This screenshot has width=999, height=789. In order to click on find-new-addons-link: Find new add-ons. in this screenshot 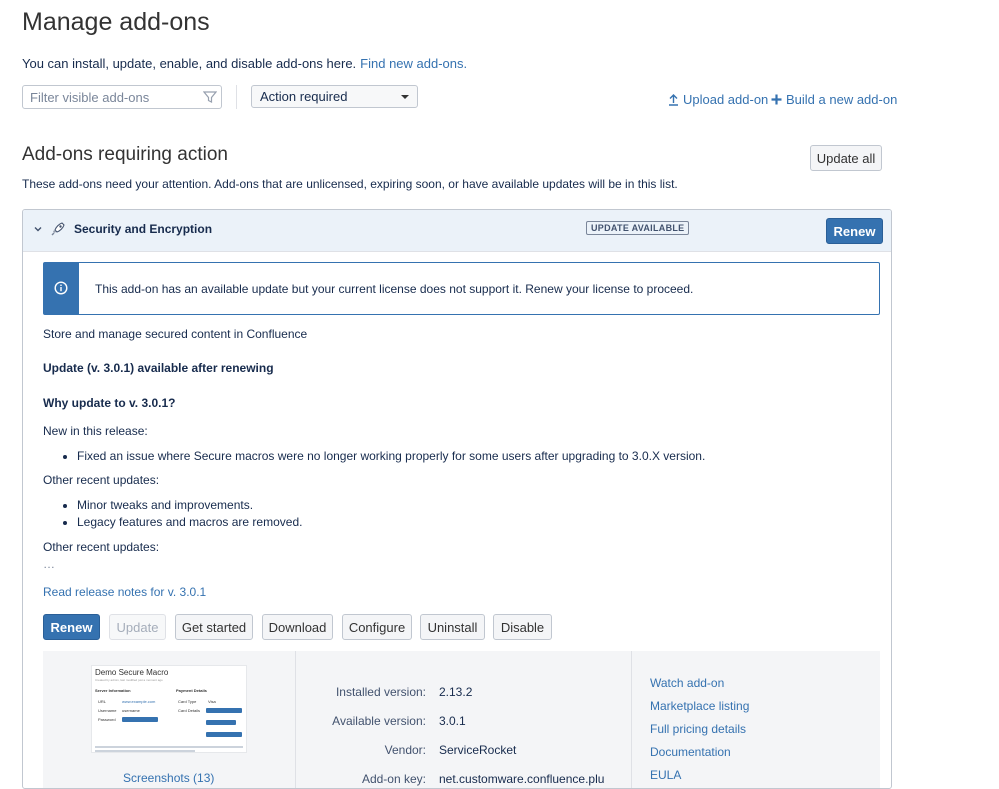, I will do `click(413, 63)`.